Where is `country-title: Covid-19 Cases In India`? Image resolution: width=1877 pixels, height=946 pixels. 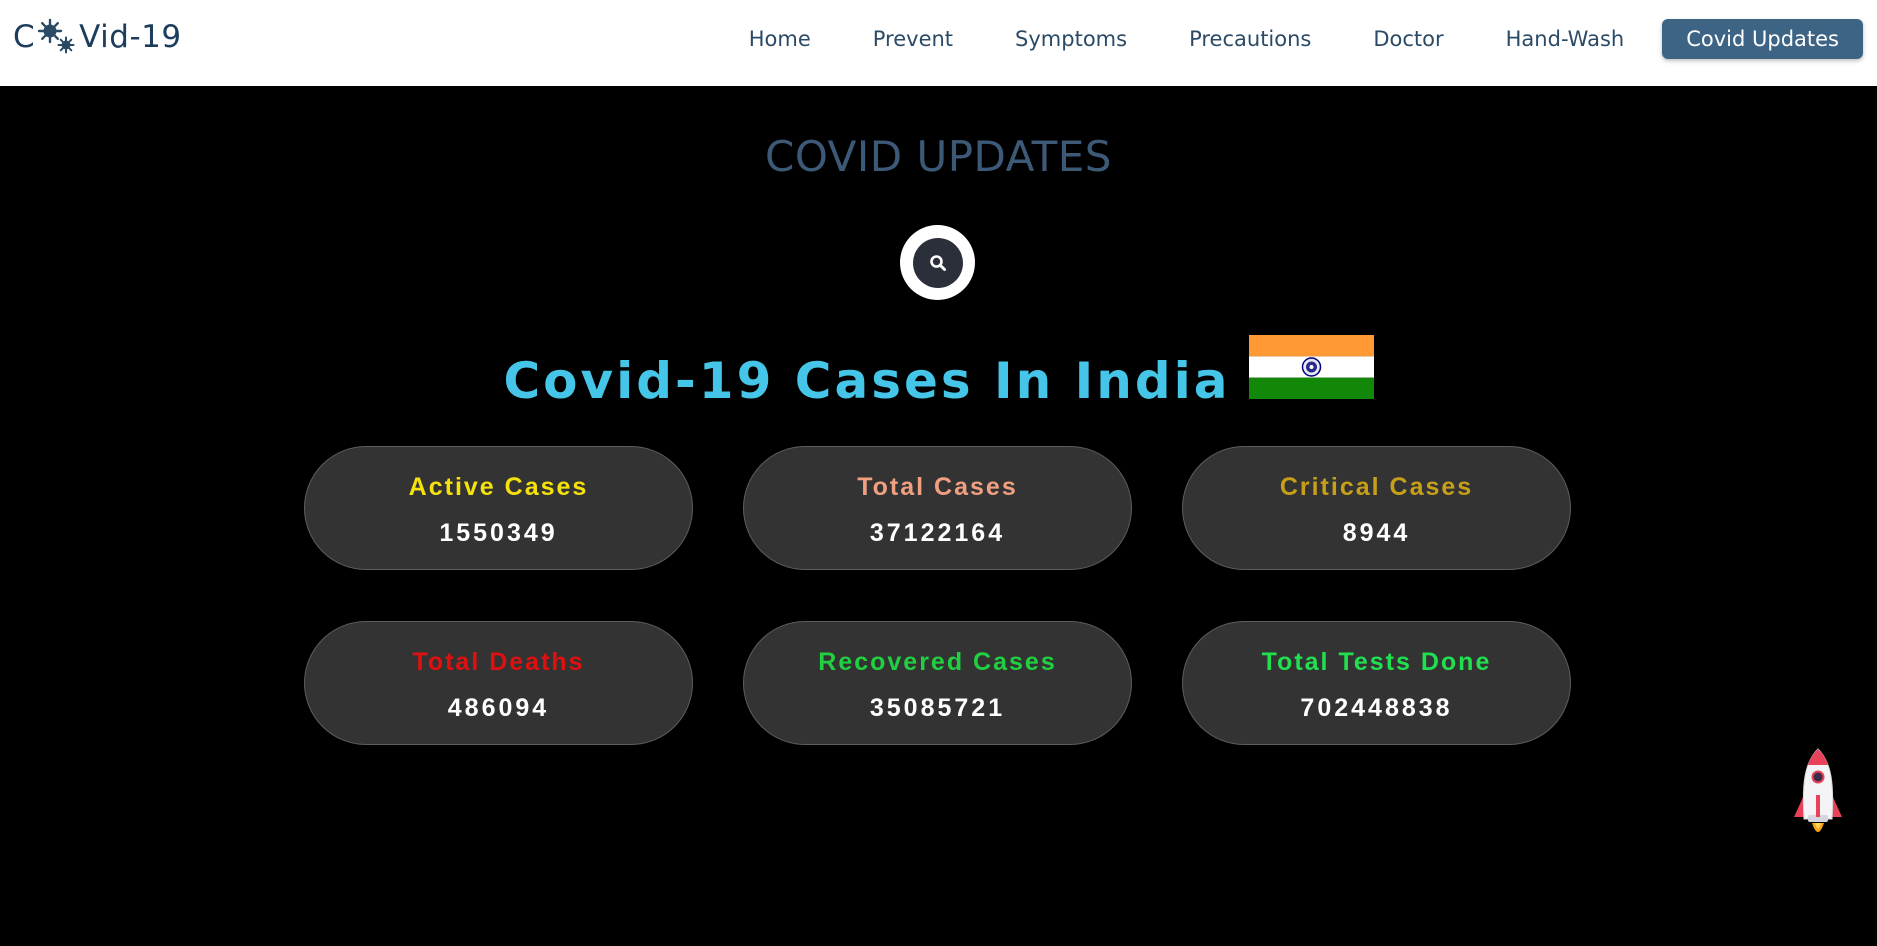
country-title: Covid-19 Cases In India is located at coordinates (867, 381).